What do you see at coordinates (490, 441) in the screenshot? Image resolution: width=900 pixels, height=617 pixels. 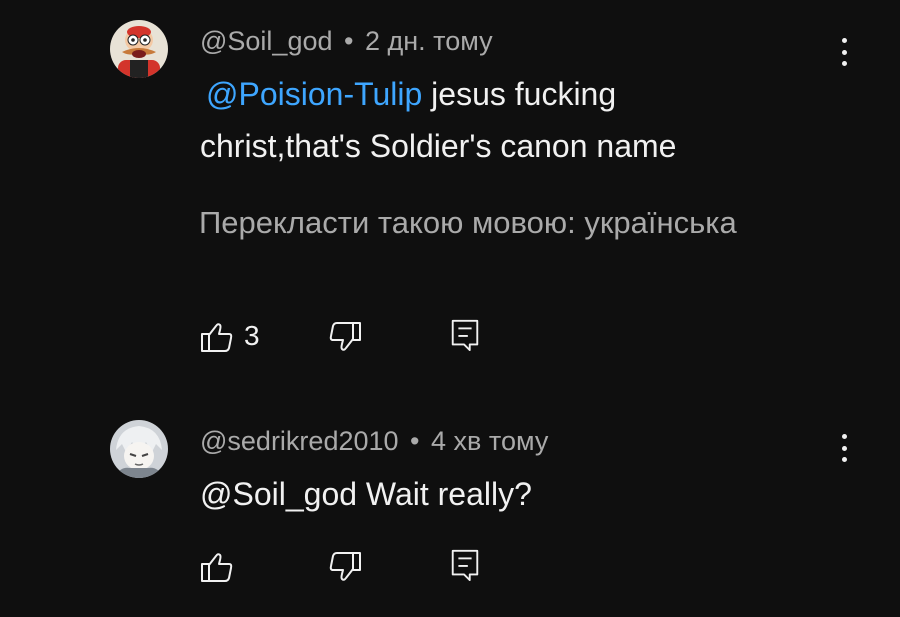 I see `comment-time: 4 хв тому` at bounding box center [490, 441].